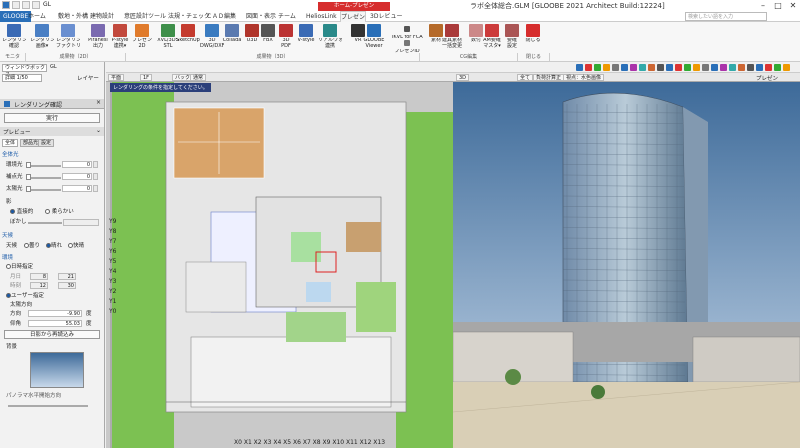 The width and height of the screenshot is (800, 448). I want to click on search-input: 検索したい語を入力, so click(726, 16).